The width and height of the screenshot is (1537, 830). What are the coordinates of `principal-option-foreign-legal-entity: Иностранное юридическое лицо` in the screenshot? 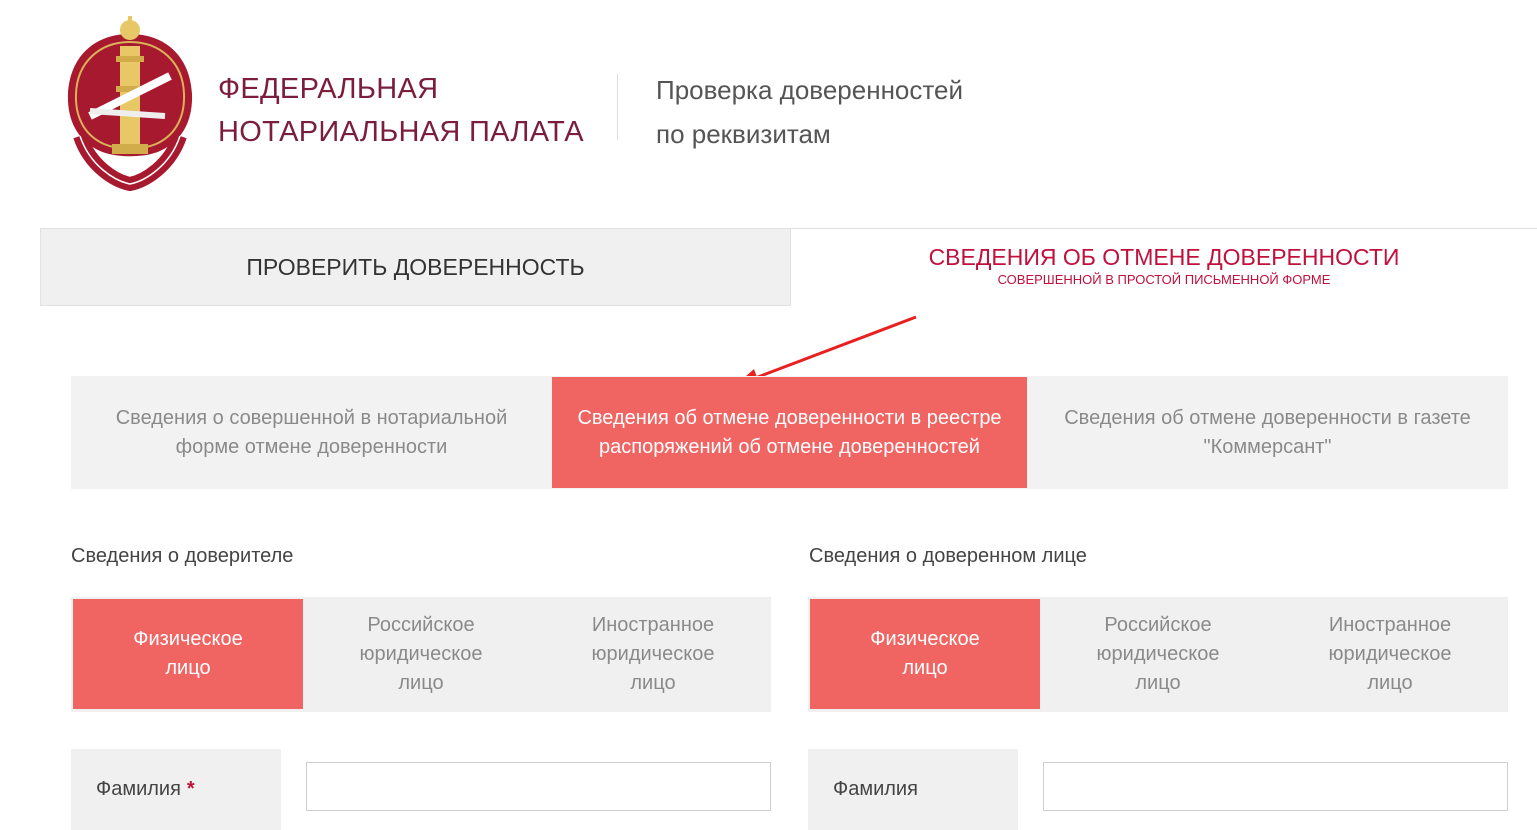 It's located at (653, 654).